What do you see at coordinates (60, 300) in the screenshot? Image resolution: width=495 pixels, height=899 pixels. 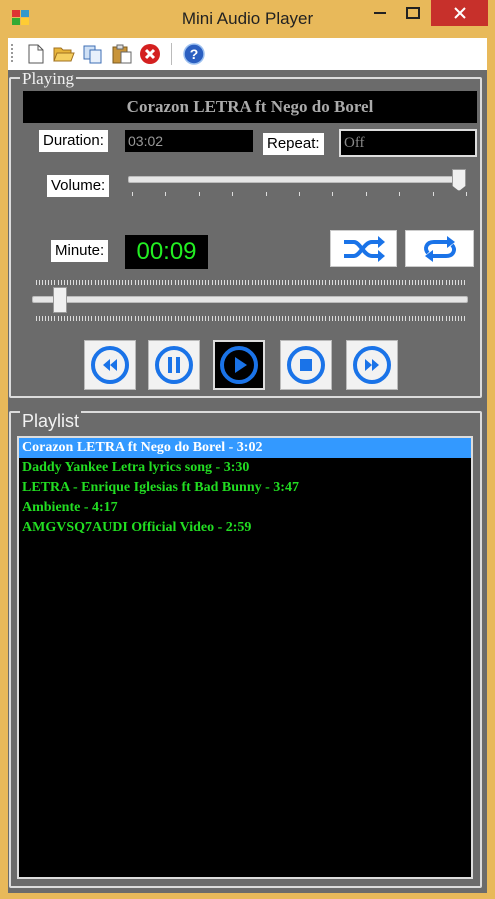 I see `seek-thumb` at bounding box center [60, 300].